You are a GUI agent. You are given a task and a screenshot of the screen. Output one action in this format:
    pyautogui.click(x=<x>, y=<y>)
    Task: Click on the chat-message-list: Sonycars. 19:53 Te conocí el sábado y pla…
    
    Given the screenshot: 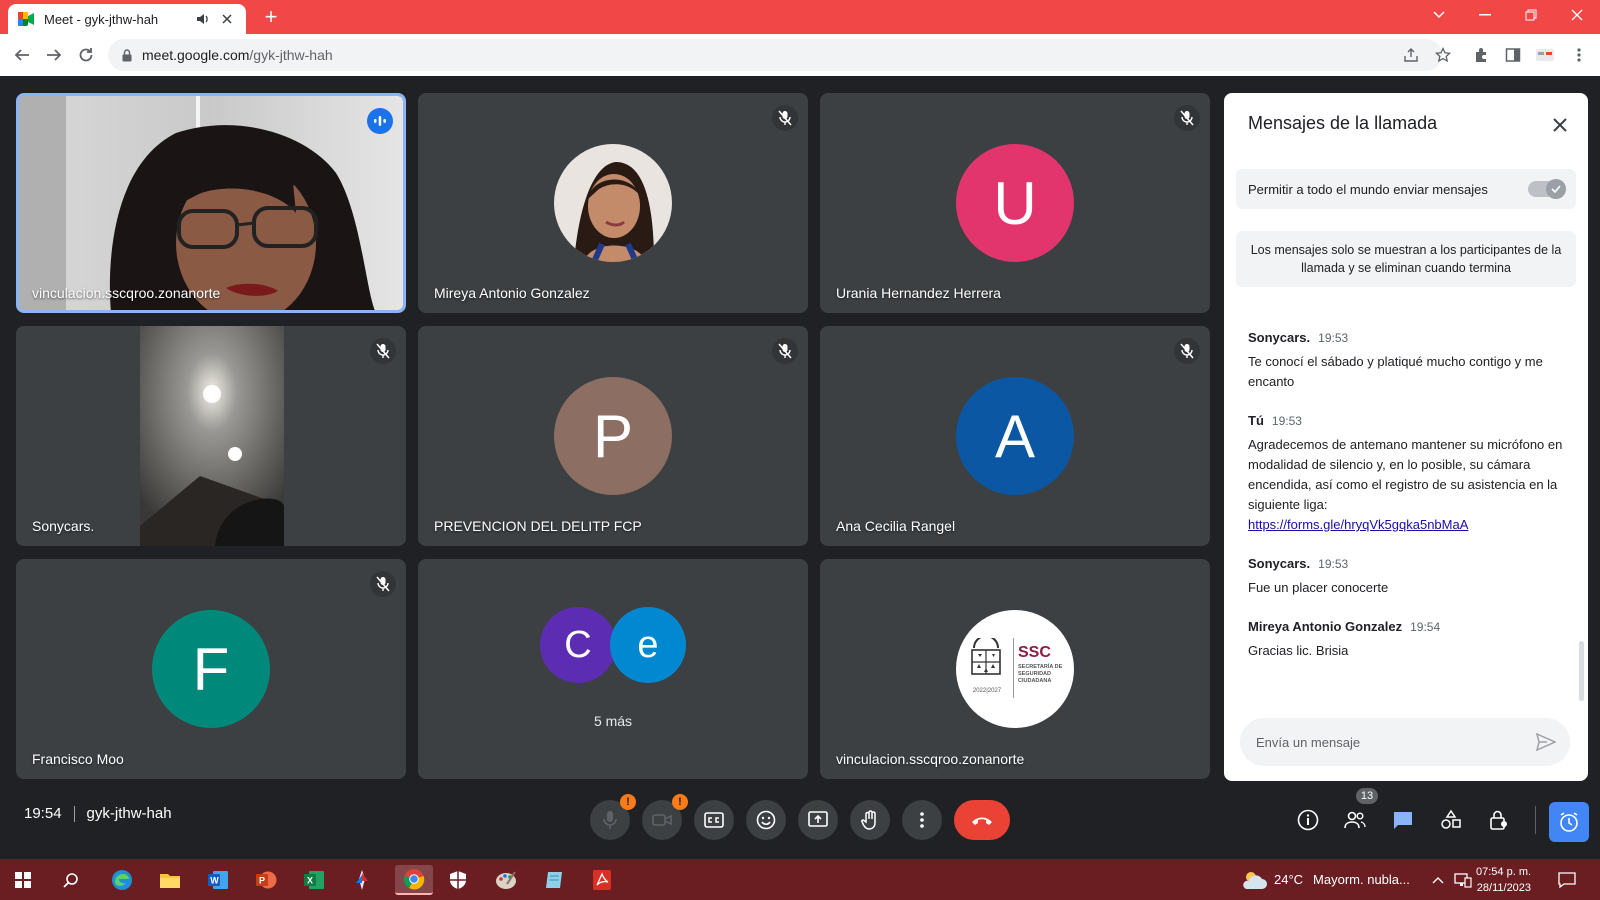 What is the action you would take?
    pyautogui.click(x=1407, y=505)
    